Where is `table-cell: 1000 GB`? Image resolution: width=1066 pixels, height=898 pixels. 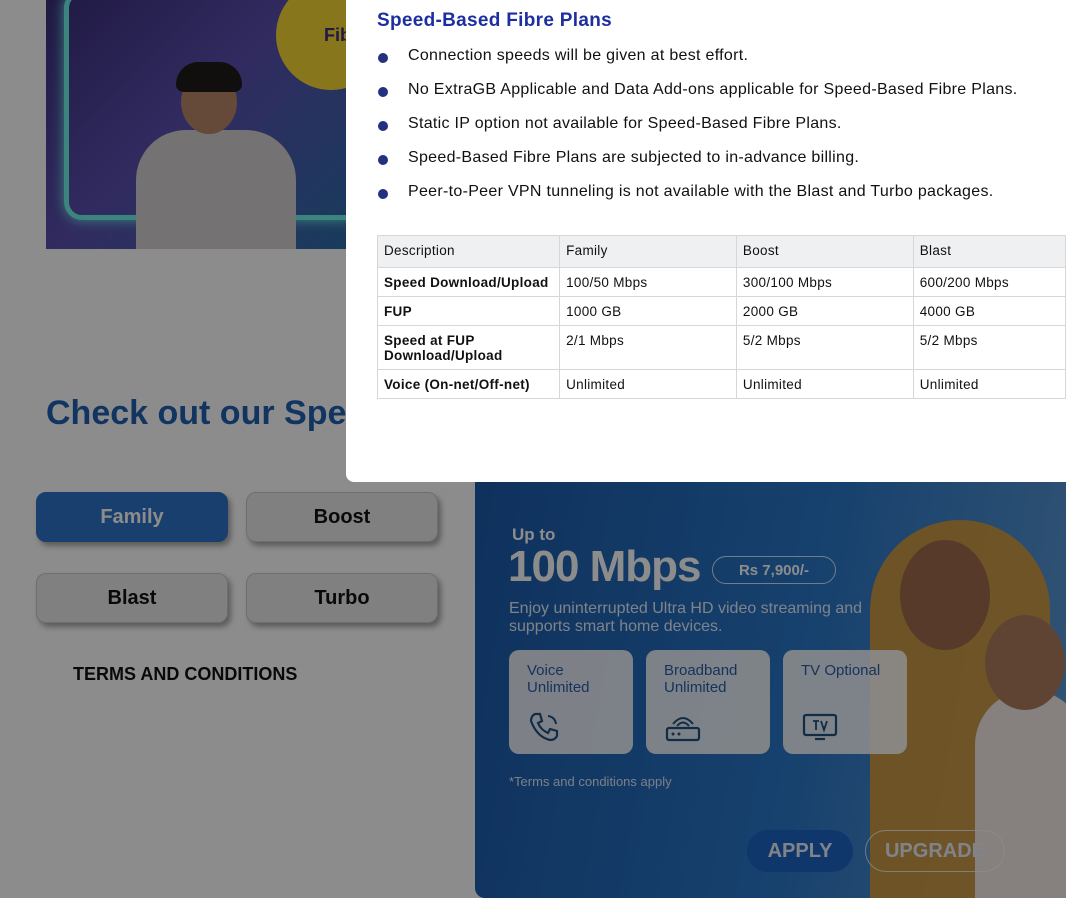 table-cell: 1000 GB is located at coordinates (648, 311).